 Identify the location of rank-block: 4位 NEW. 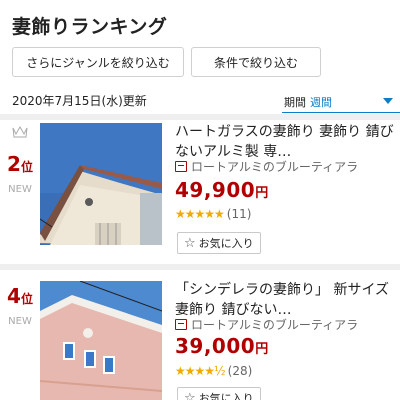
(20, 305).